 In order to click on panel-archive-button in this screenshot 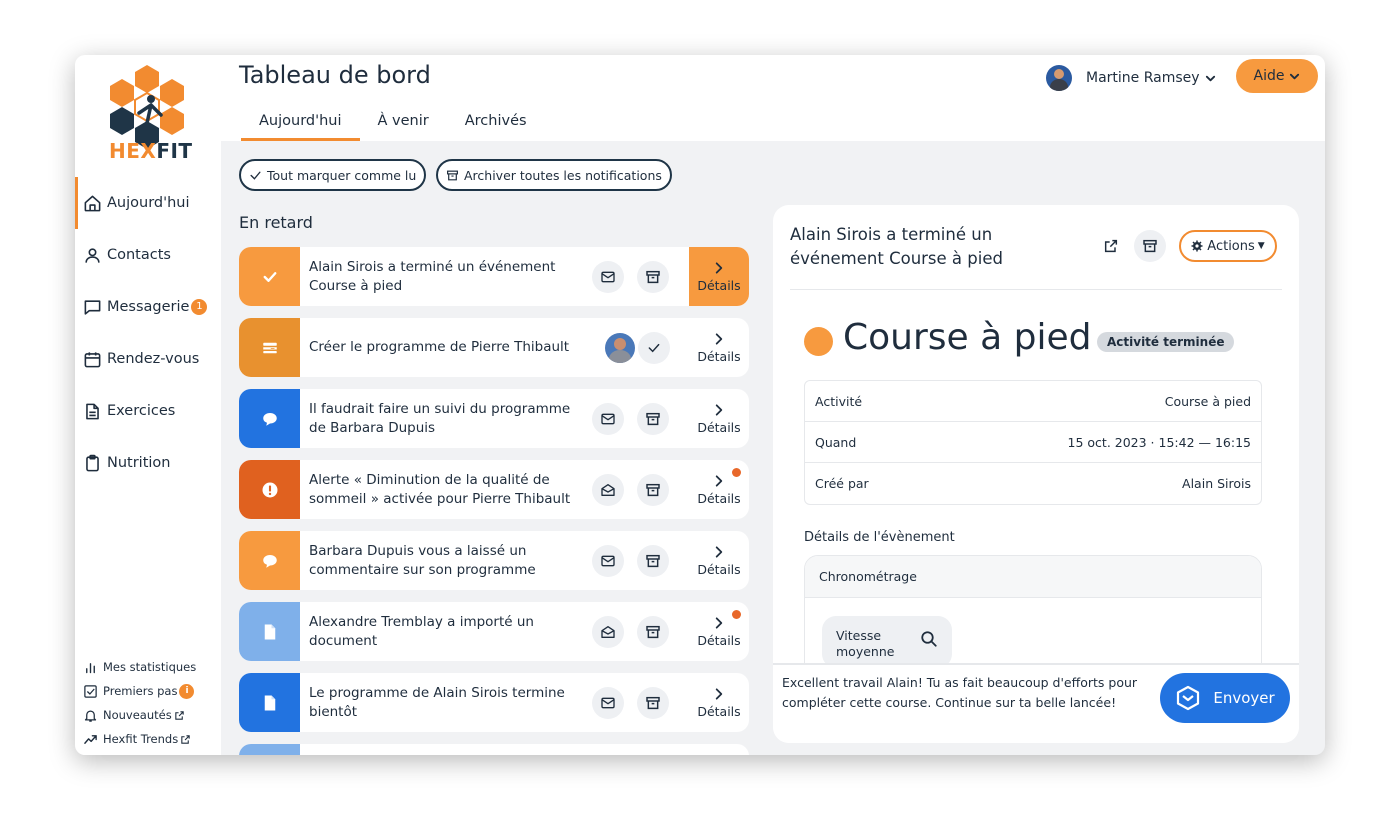, I will do `click(1150, 246)`.